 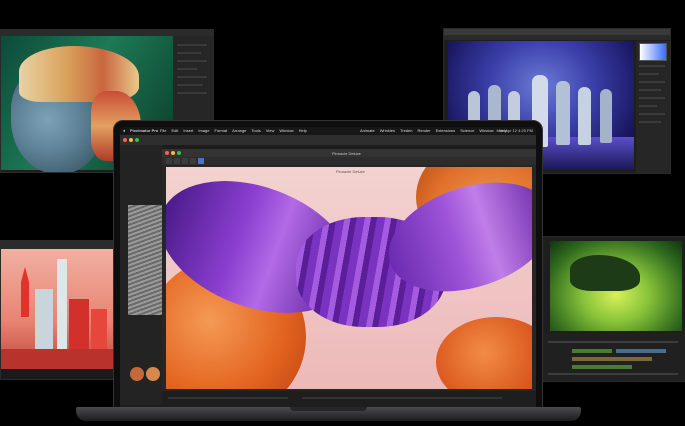 What do you see at coordinates (221, 130) in the screenshot?
I see `menu-format: Format` at bounding box center [221, 130].